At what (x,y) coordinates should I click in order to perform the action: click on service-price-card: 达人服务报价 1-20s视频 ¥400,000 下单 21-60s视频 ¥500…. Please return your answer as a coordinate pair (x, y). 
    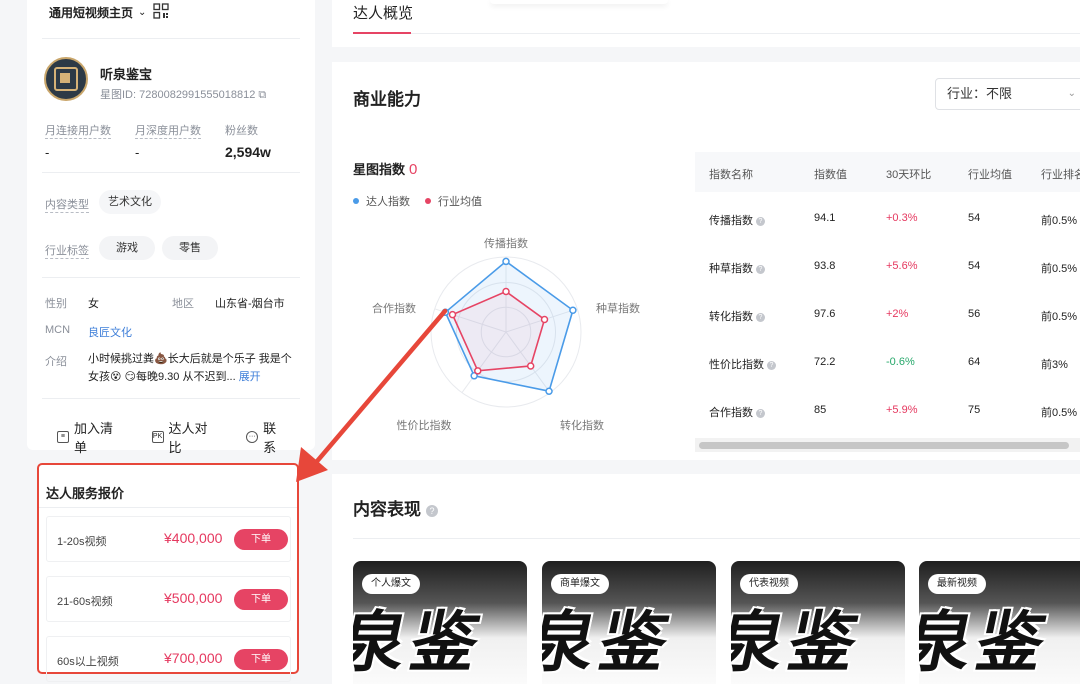
    Looking at the image, I should click on (168, 572).